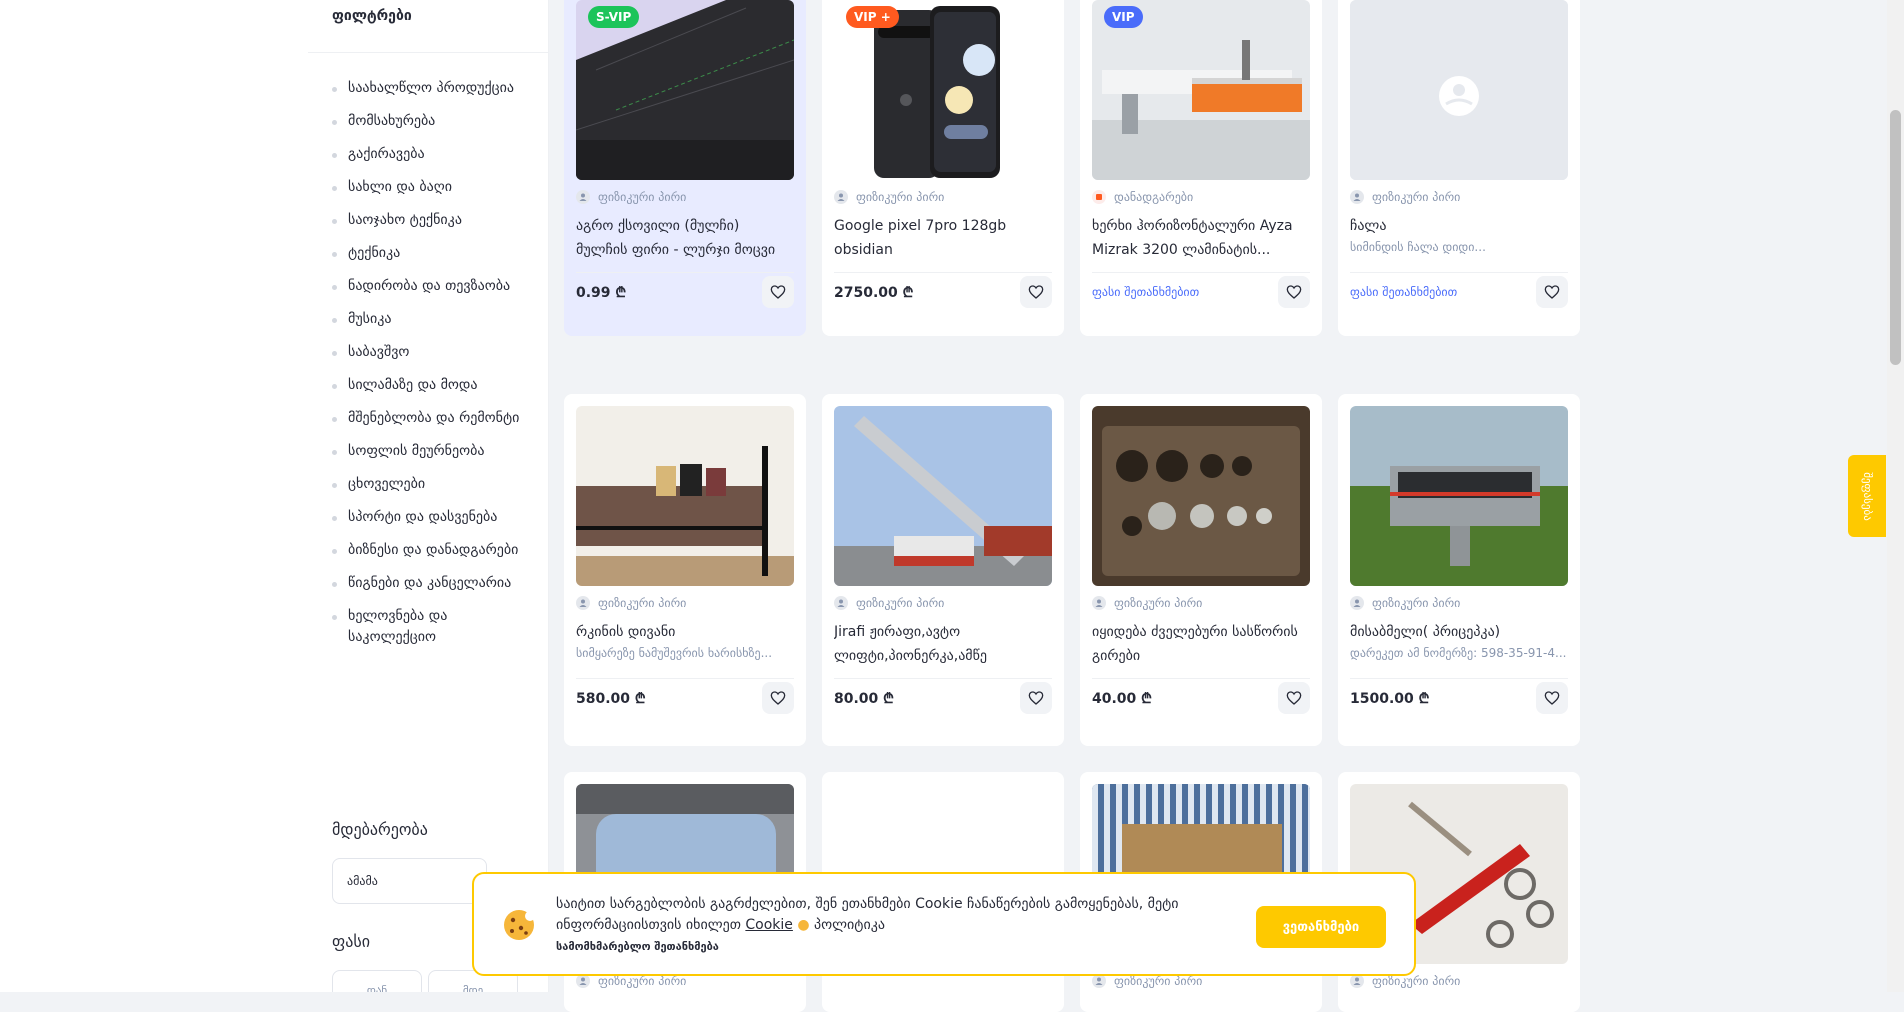 This screenshot has width=1904, height=1012. What do you see at coordinates (685, 90) in the screenshot?
I see `product-image: S-VIP` at bounding box center [685, 90].